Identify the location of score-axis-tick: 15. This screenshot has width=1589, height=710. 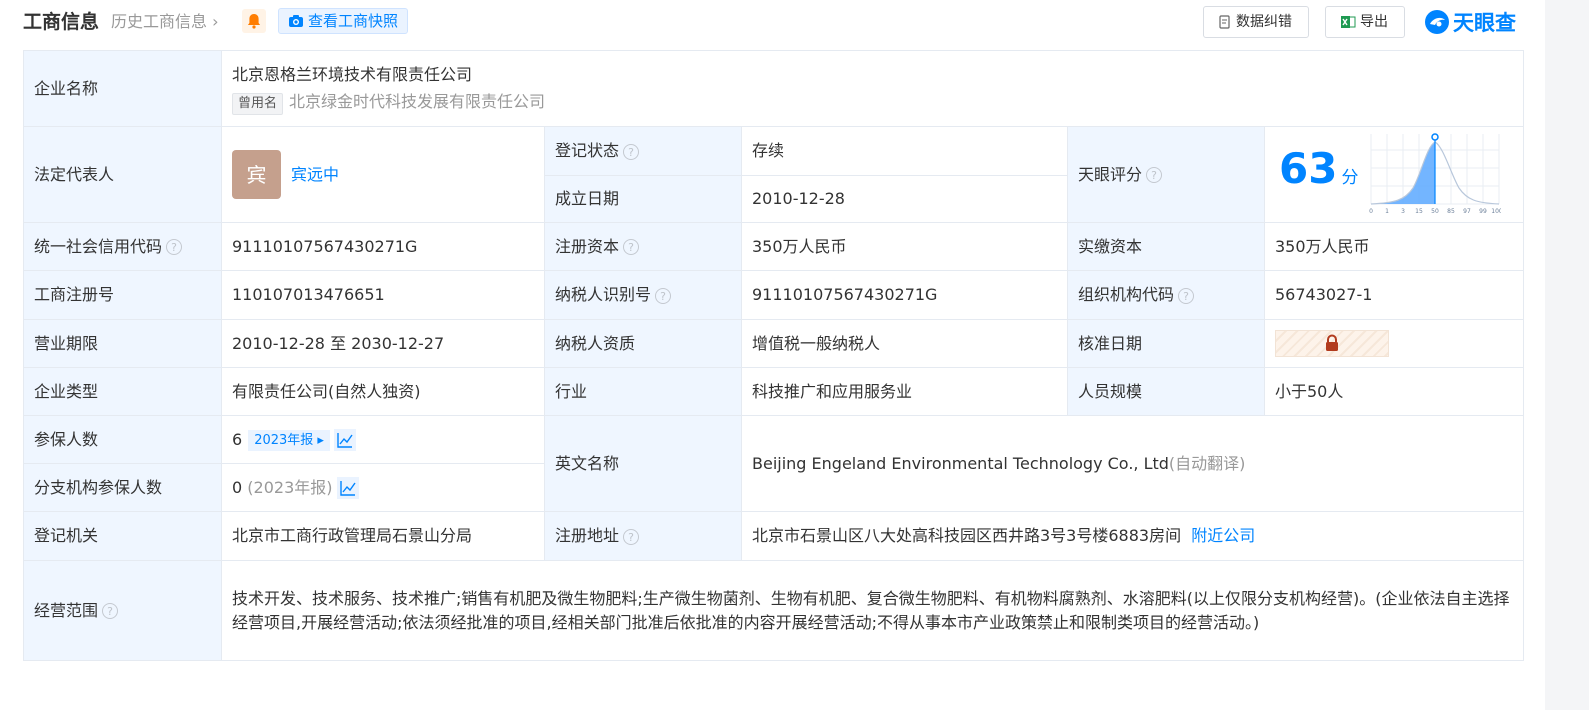
(1419, 211).